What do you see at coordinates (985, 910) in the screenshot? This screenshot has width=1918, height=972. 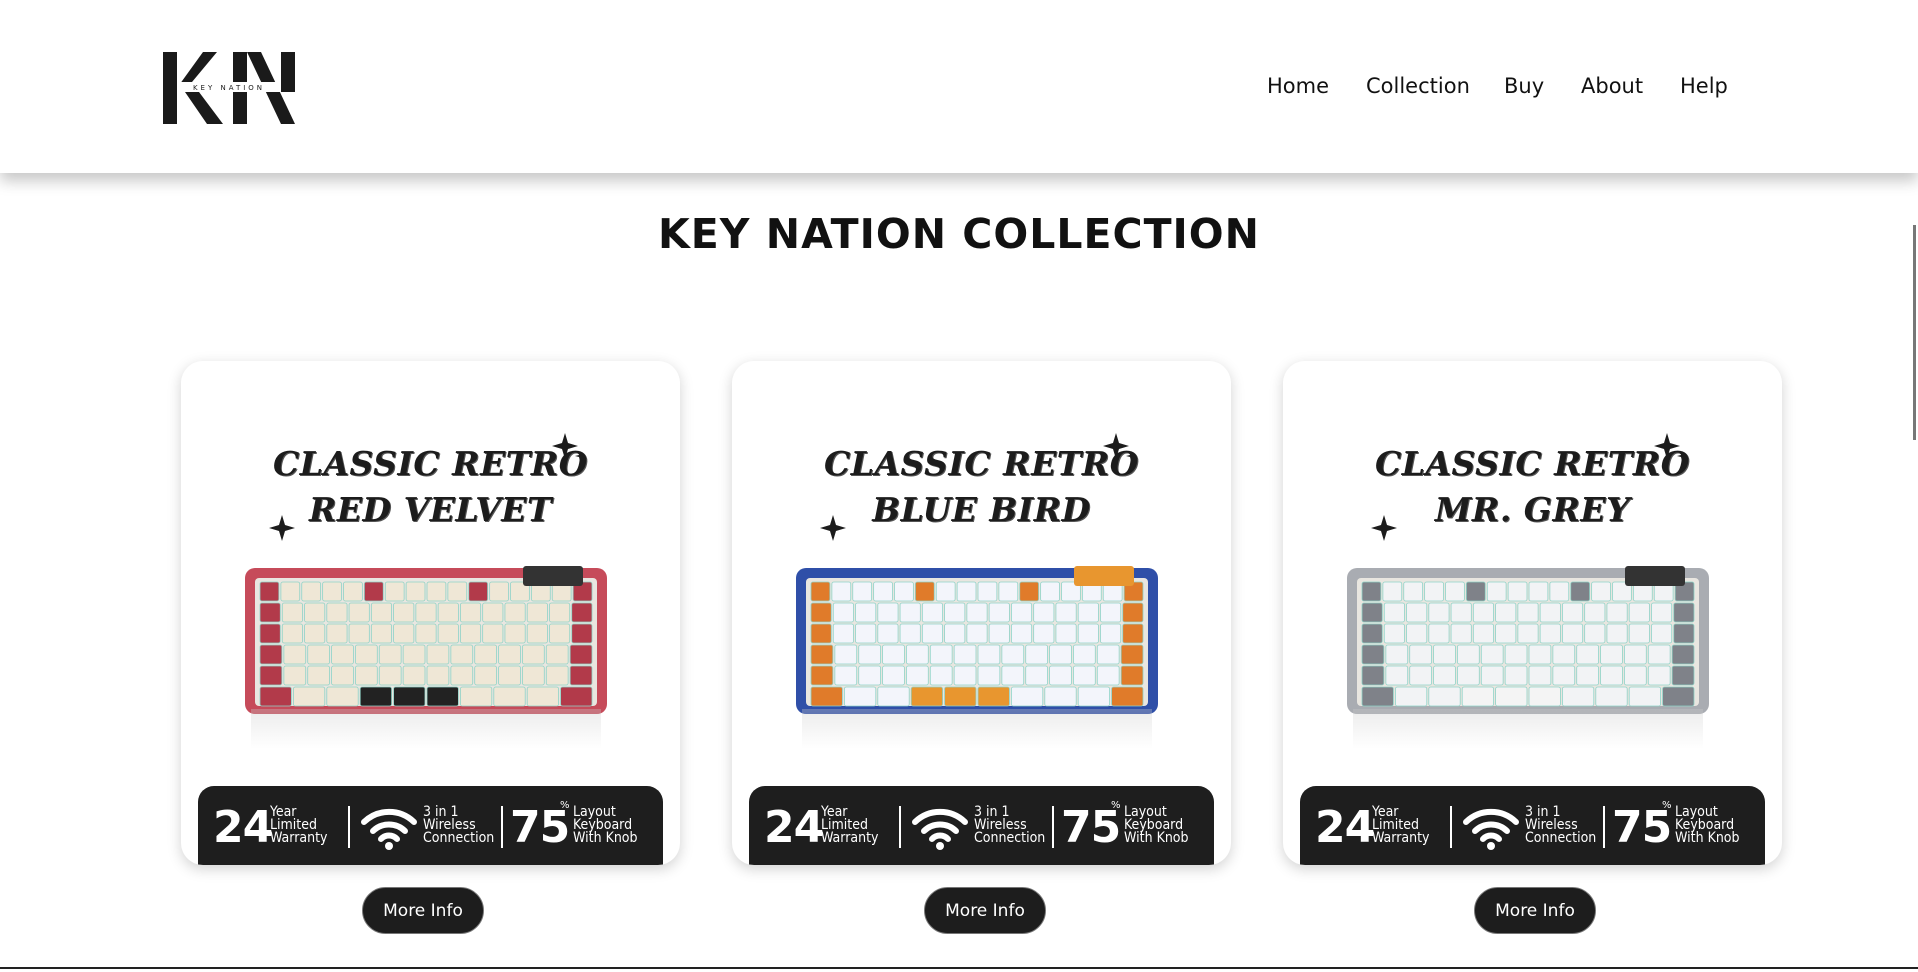 I see `more-info-button-blue-bird: More Info` at bounding box center [985, 910].